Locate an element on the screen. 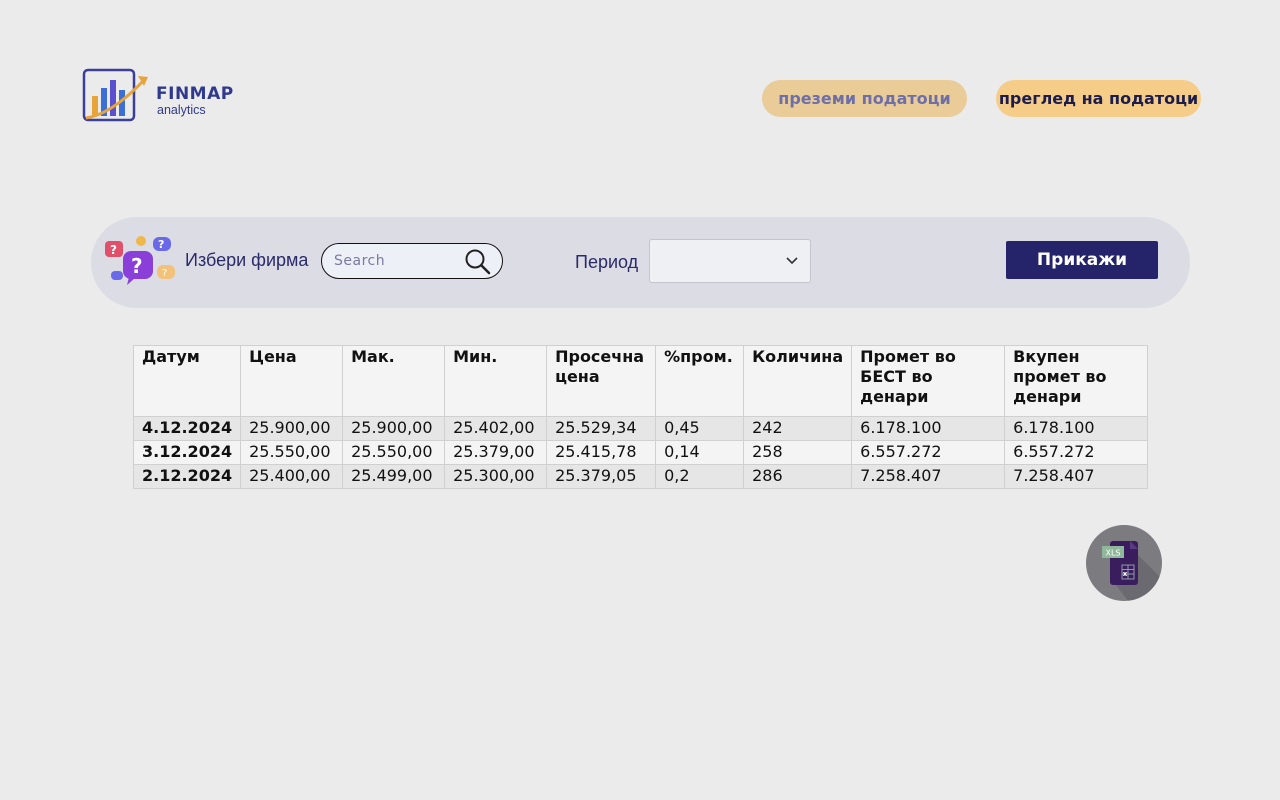 The width and height of the screenshot is (1280, 800). cell-quantity: 242 is located at coordinates (798, 428).